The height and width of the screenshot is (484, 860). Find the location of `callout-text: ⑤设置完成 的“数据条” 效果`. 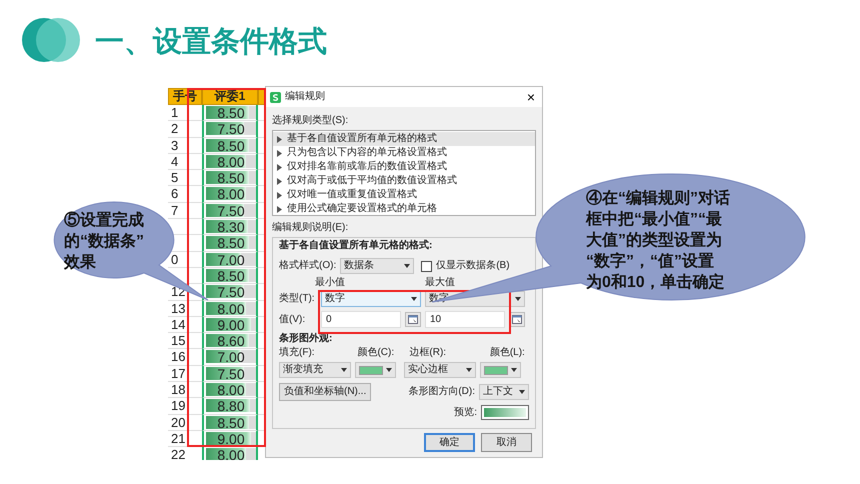

callout-text: ⑤设置完成 的“数据条” 效果 is located at coordinates (104, 241).